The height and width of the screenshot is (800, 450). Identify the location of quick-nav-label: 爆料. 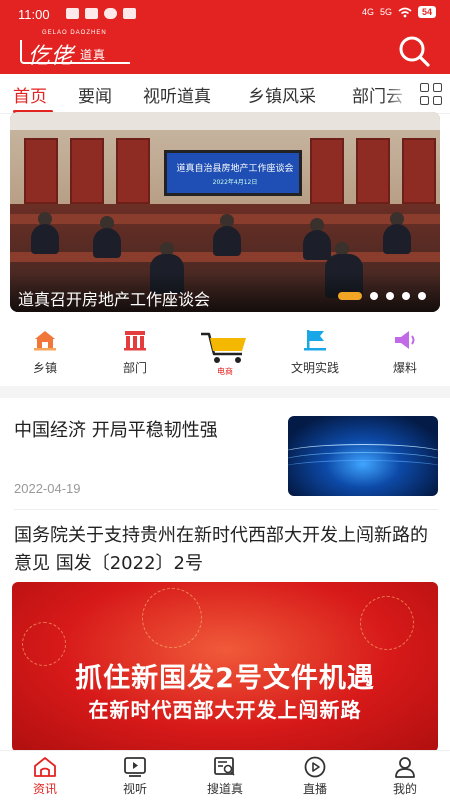
(404, 368).